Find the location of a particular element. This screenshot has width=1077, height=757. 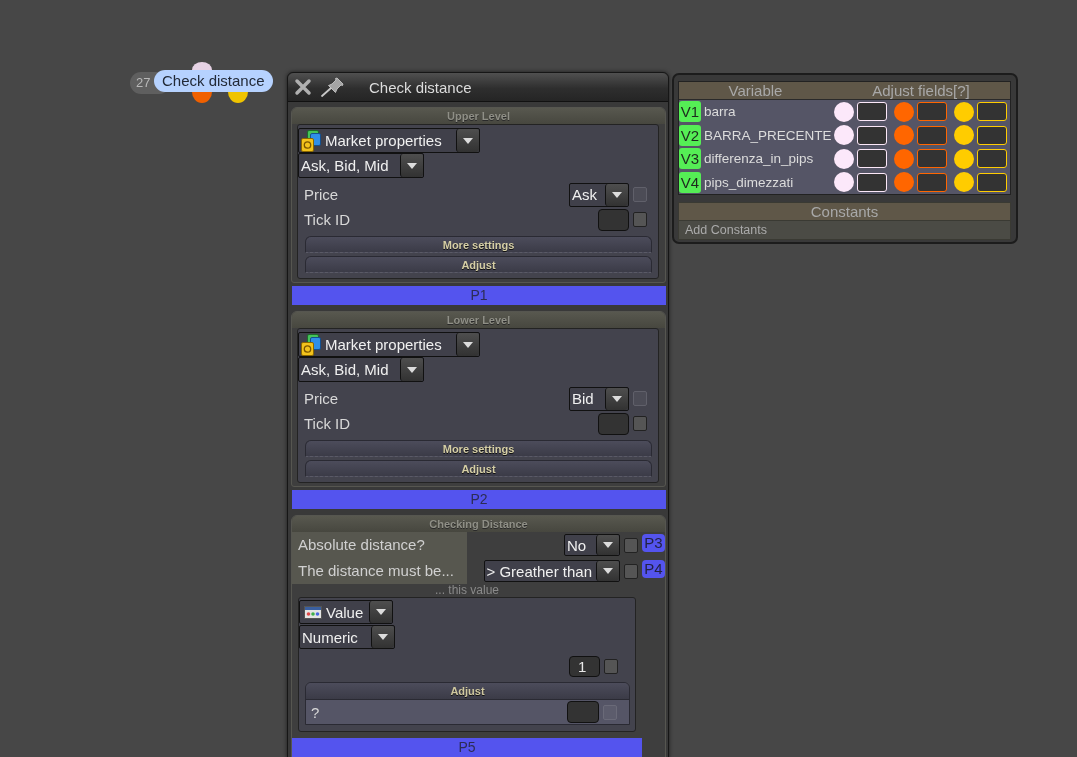

parameter-bar: P1 is located at coordinates (479, 295).